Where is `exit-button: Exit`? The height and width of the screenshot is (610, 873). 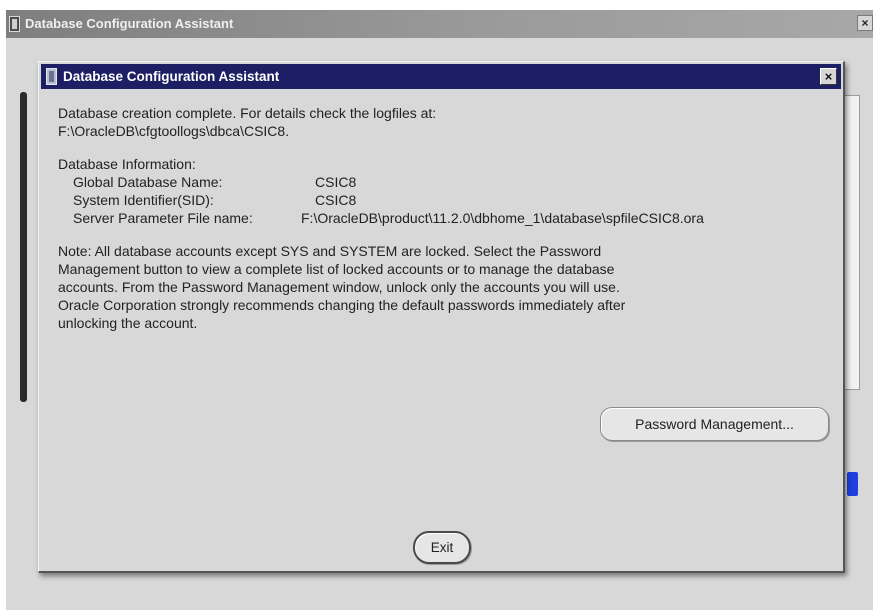 exit-button: Exit is located at coordinates (442, 547).